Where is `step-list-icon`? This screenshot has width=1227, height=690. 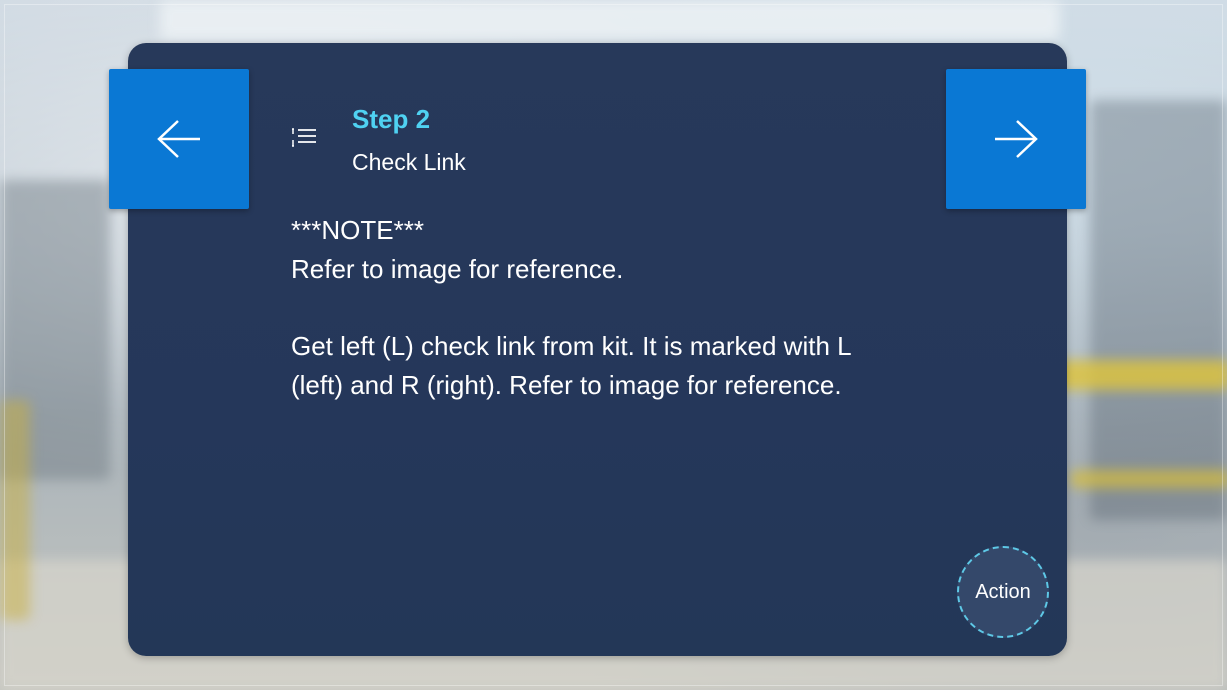 step-list-icon is located at coordinates (304, 138).